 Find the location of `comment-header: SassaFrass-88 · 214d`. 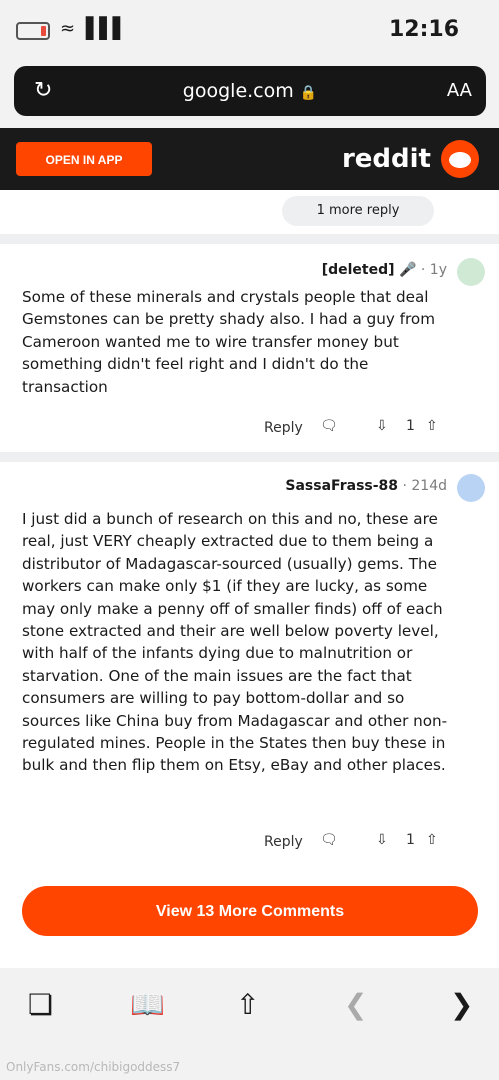

comment-header: SassaFrass-88 · 214d is located at coordinates (250, 489).